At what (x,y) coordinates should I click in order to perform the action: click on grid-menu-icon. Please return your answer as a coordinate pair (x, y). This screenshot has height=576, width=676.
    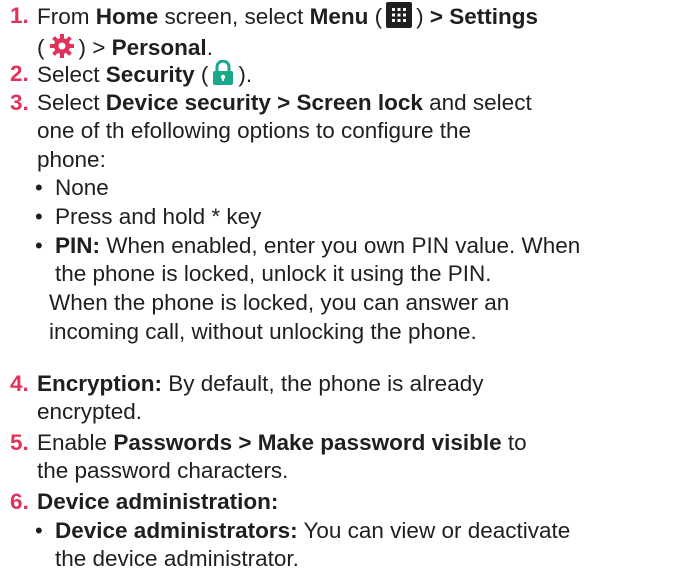
    Looking at the image, I should click on (399, 15).